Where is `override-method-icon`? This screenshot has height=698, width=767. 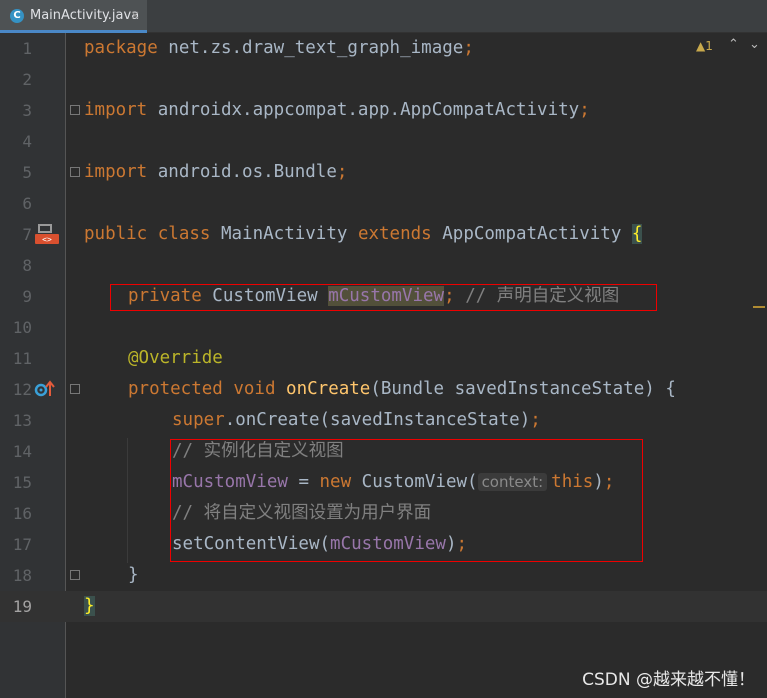
override-method-icon is located at coordinates (45, 389).